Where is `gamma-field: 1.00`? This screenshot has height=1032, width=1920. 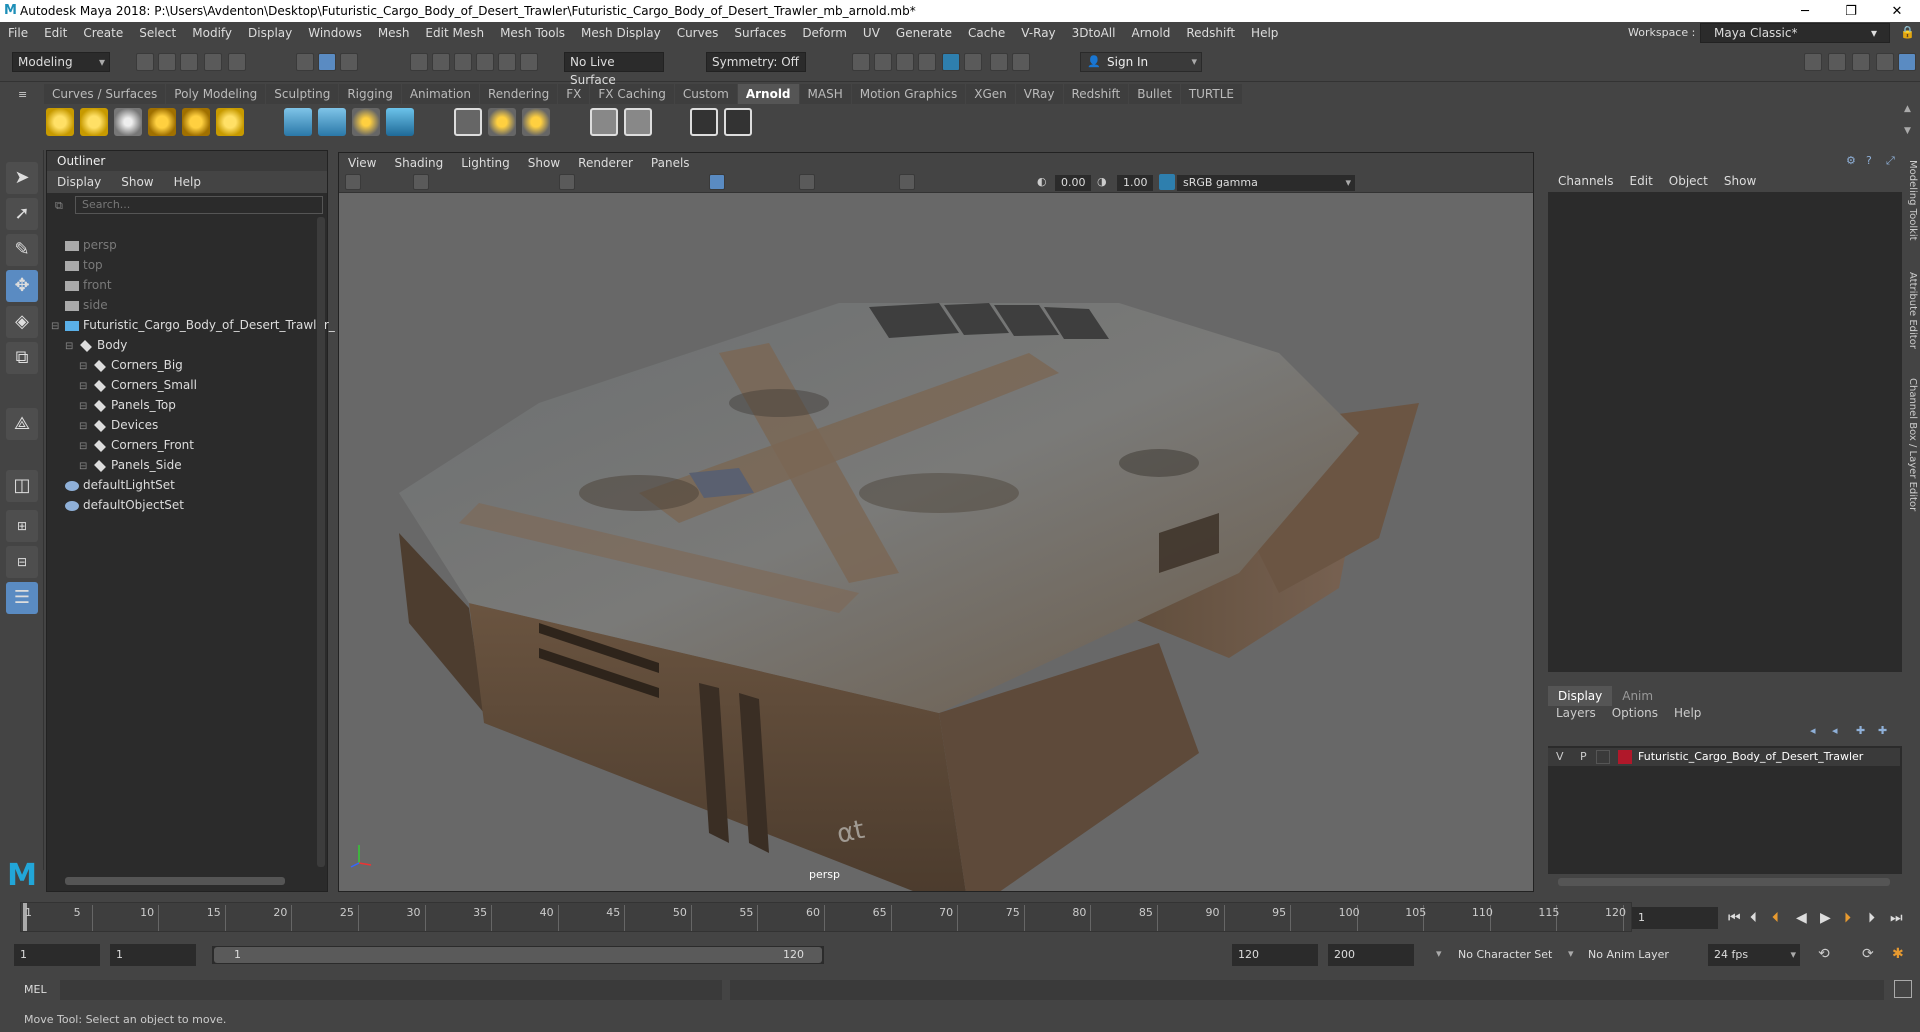
gamma-field: 1.00 is located at coordinates (1135, 183).